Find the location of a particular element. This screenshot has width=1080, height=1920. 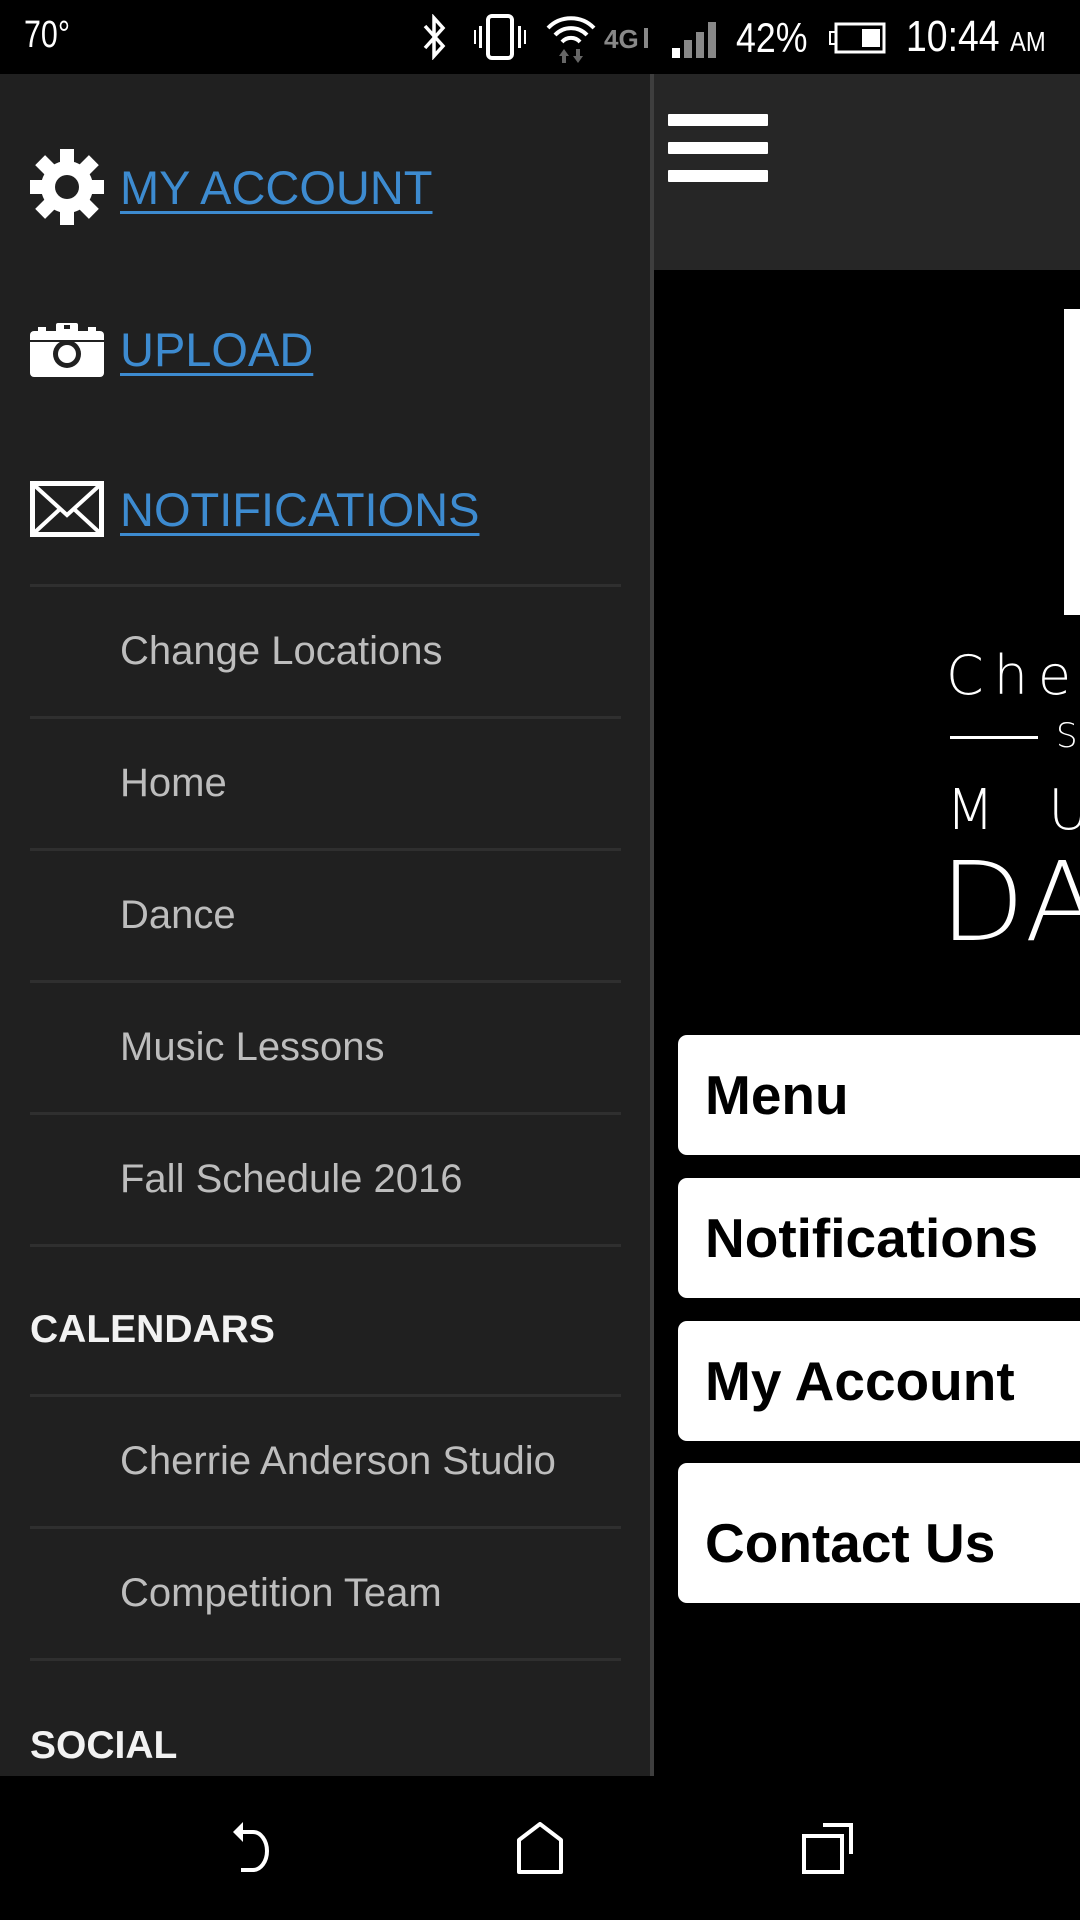

recents-button is located at coordinates (828, 1848).